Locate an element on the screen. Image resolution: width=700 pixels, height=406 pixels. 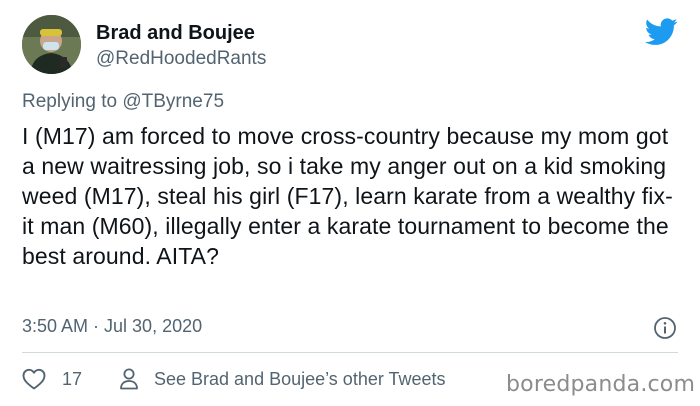
tweet-timestamp: 3:50 AM · Jul 30, 2020 is located at coordinates (112, 326).